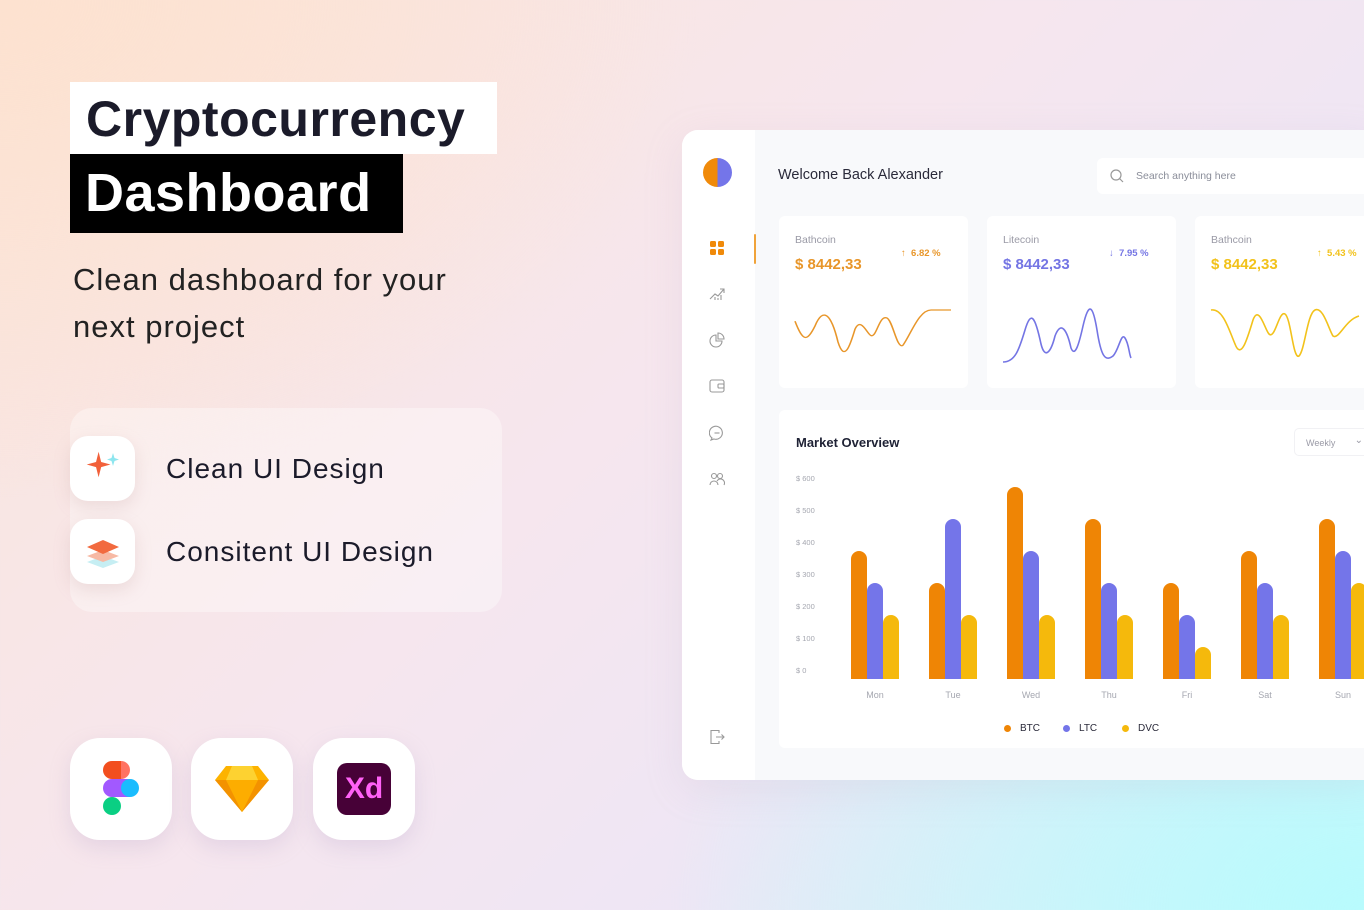 Image resolution: width=1364 pixels, height=910 pixels. I want to click on sidebar-item-messages, so click(717, 433).